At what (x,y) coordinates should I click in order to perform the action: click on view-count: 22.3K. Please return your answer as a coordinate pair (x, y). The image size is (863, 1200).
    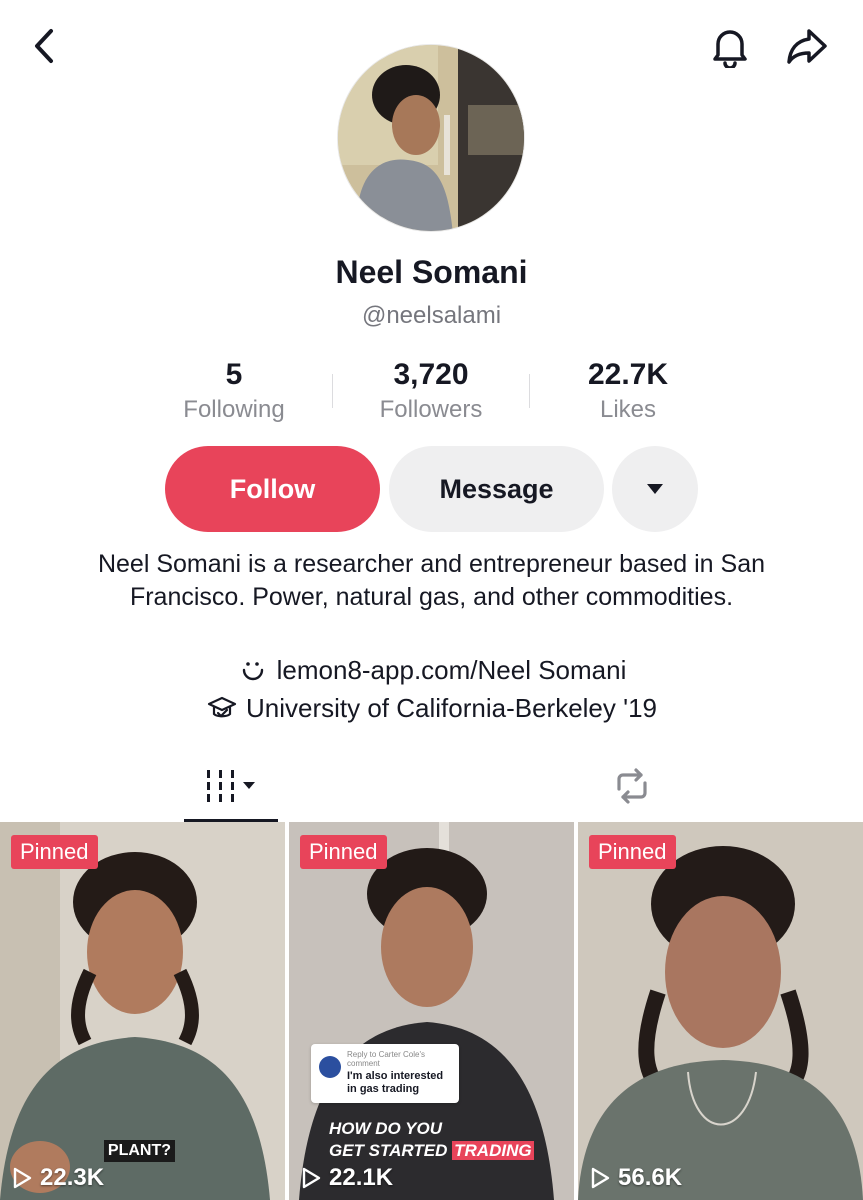
    Looking at the image, I should click on (58, 1178).